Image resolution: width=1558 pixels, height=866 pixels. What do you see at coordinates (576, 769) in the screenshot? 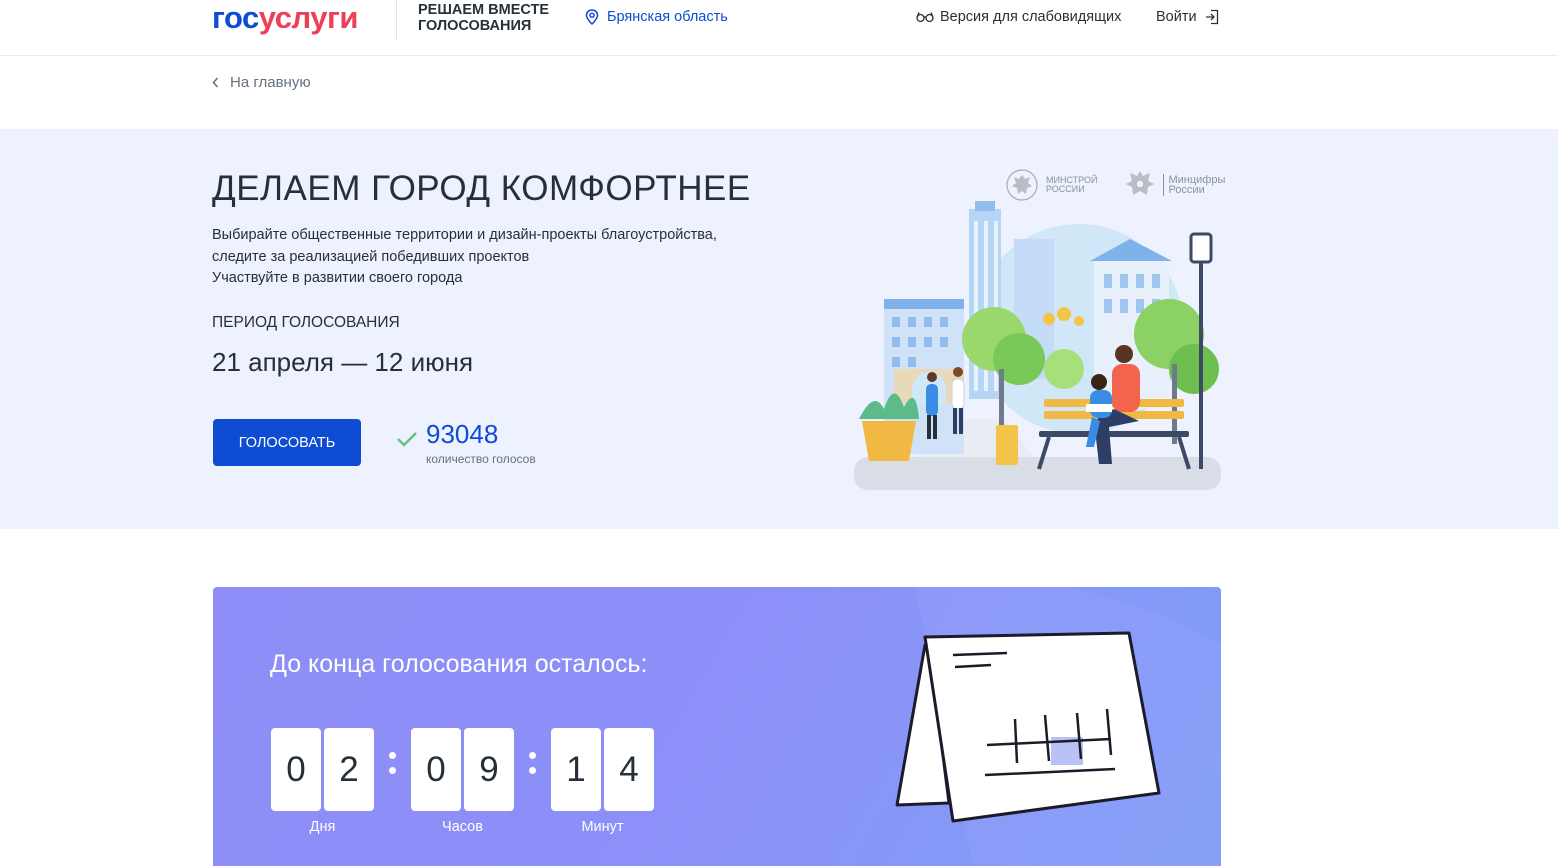
I see `minutes-digit-1: 1` at bounding box center [576, 769].